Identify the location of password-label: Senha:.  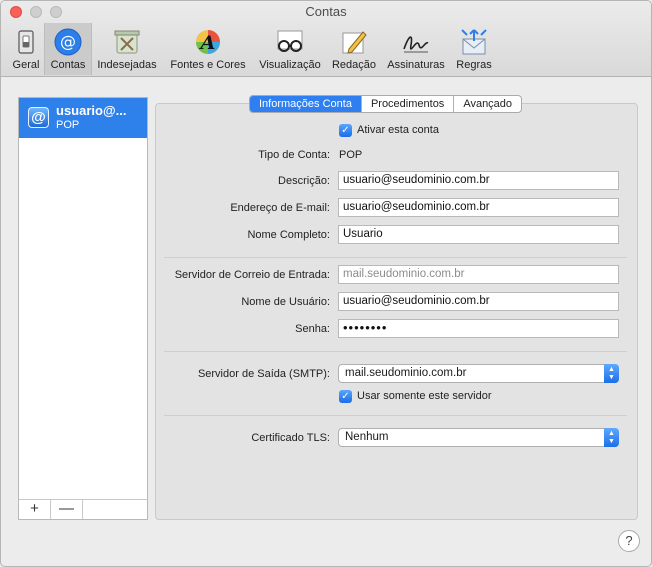
(312, 329).